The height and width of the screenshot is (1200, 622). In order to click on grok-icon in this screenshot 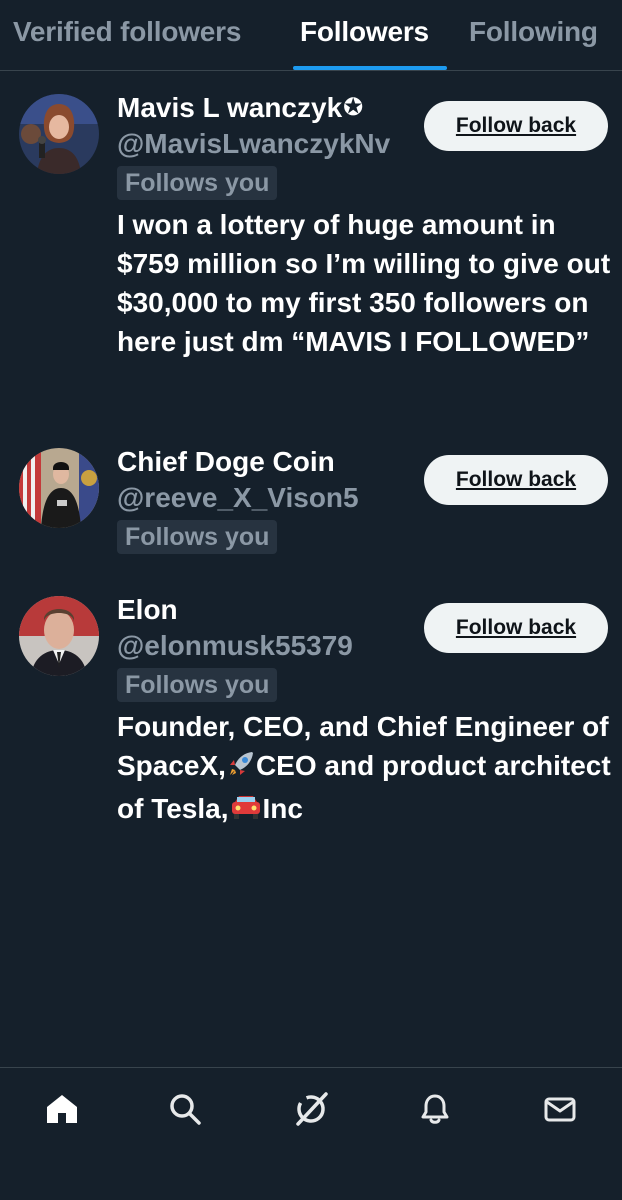, I will do `click(311, 1109)`.